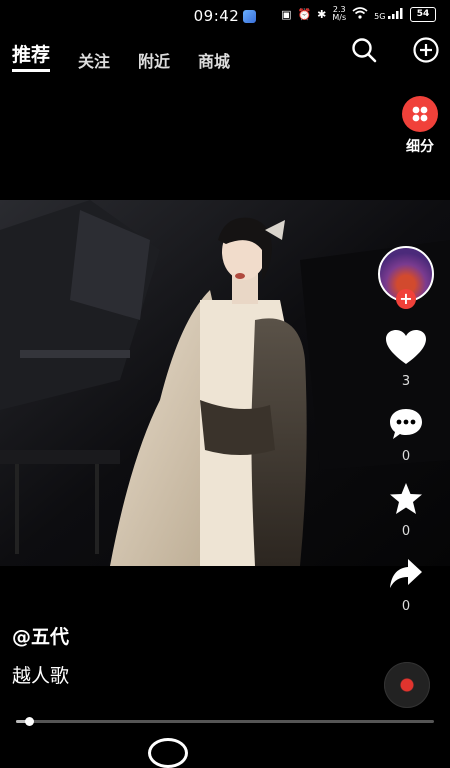 This screenshot has height=768, width=450. I want to click on status-indicators: ▣ ⏰ ✱ 2.3 M/s 5G 54, so click(358, 14).